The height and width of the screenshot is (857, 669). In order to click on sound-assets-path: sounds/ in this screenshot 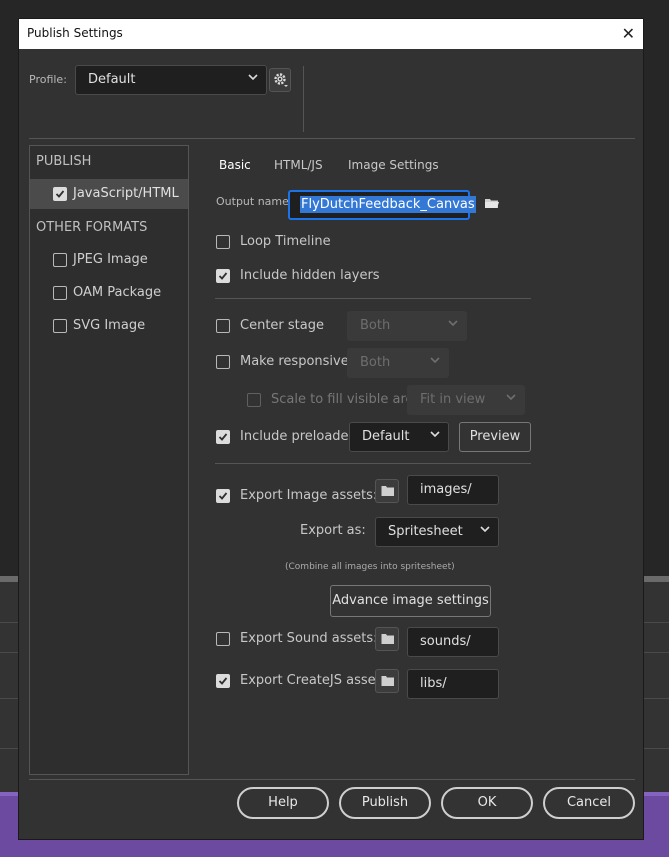, I will do `click(445, 641)`.